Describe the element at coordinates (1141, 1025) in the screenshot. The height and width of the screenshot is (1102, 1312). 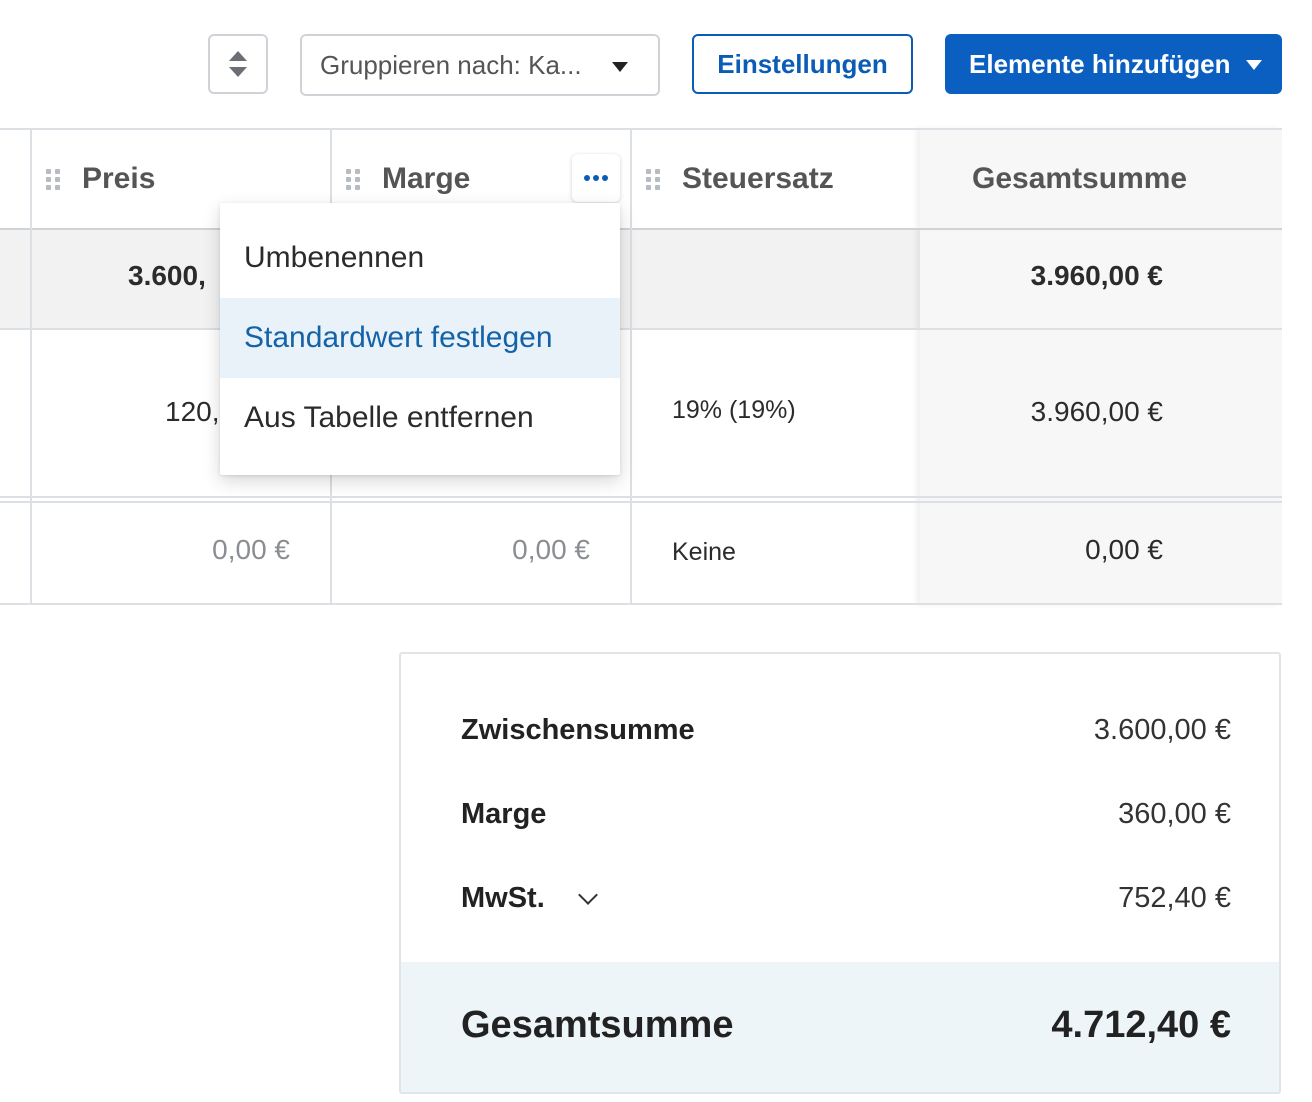
I see `grand-total-value: 4.712,40 €` at that location.